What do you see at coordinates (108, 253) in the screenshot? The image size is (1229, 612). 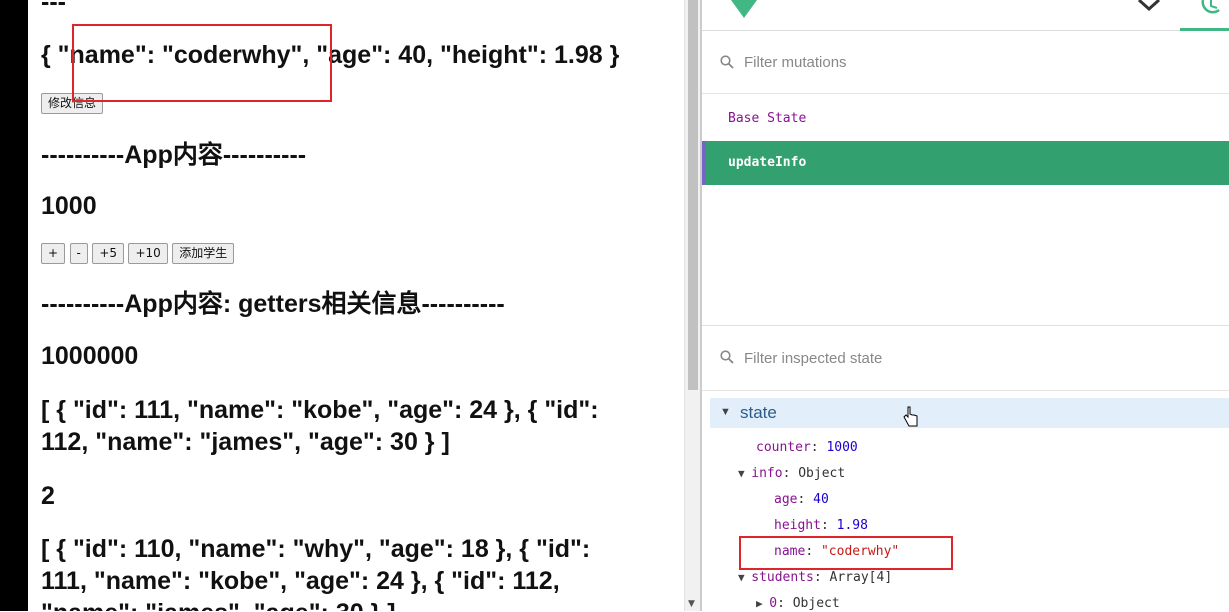 I see `add-five-button: +5` at bounding box center [108, 253].